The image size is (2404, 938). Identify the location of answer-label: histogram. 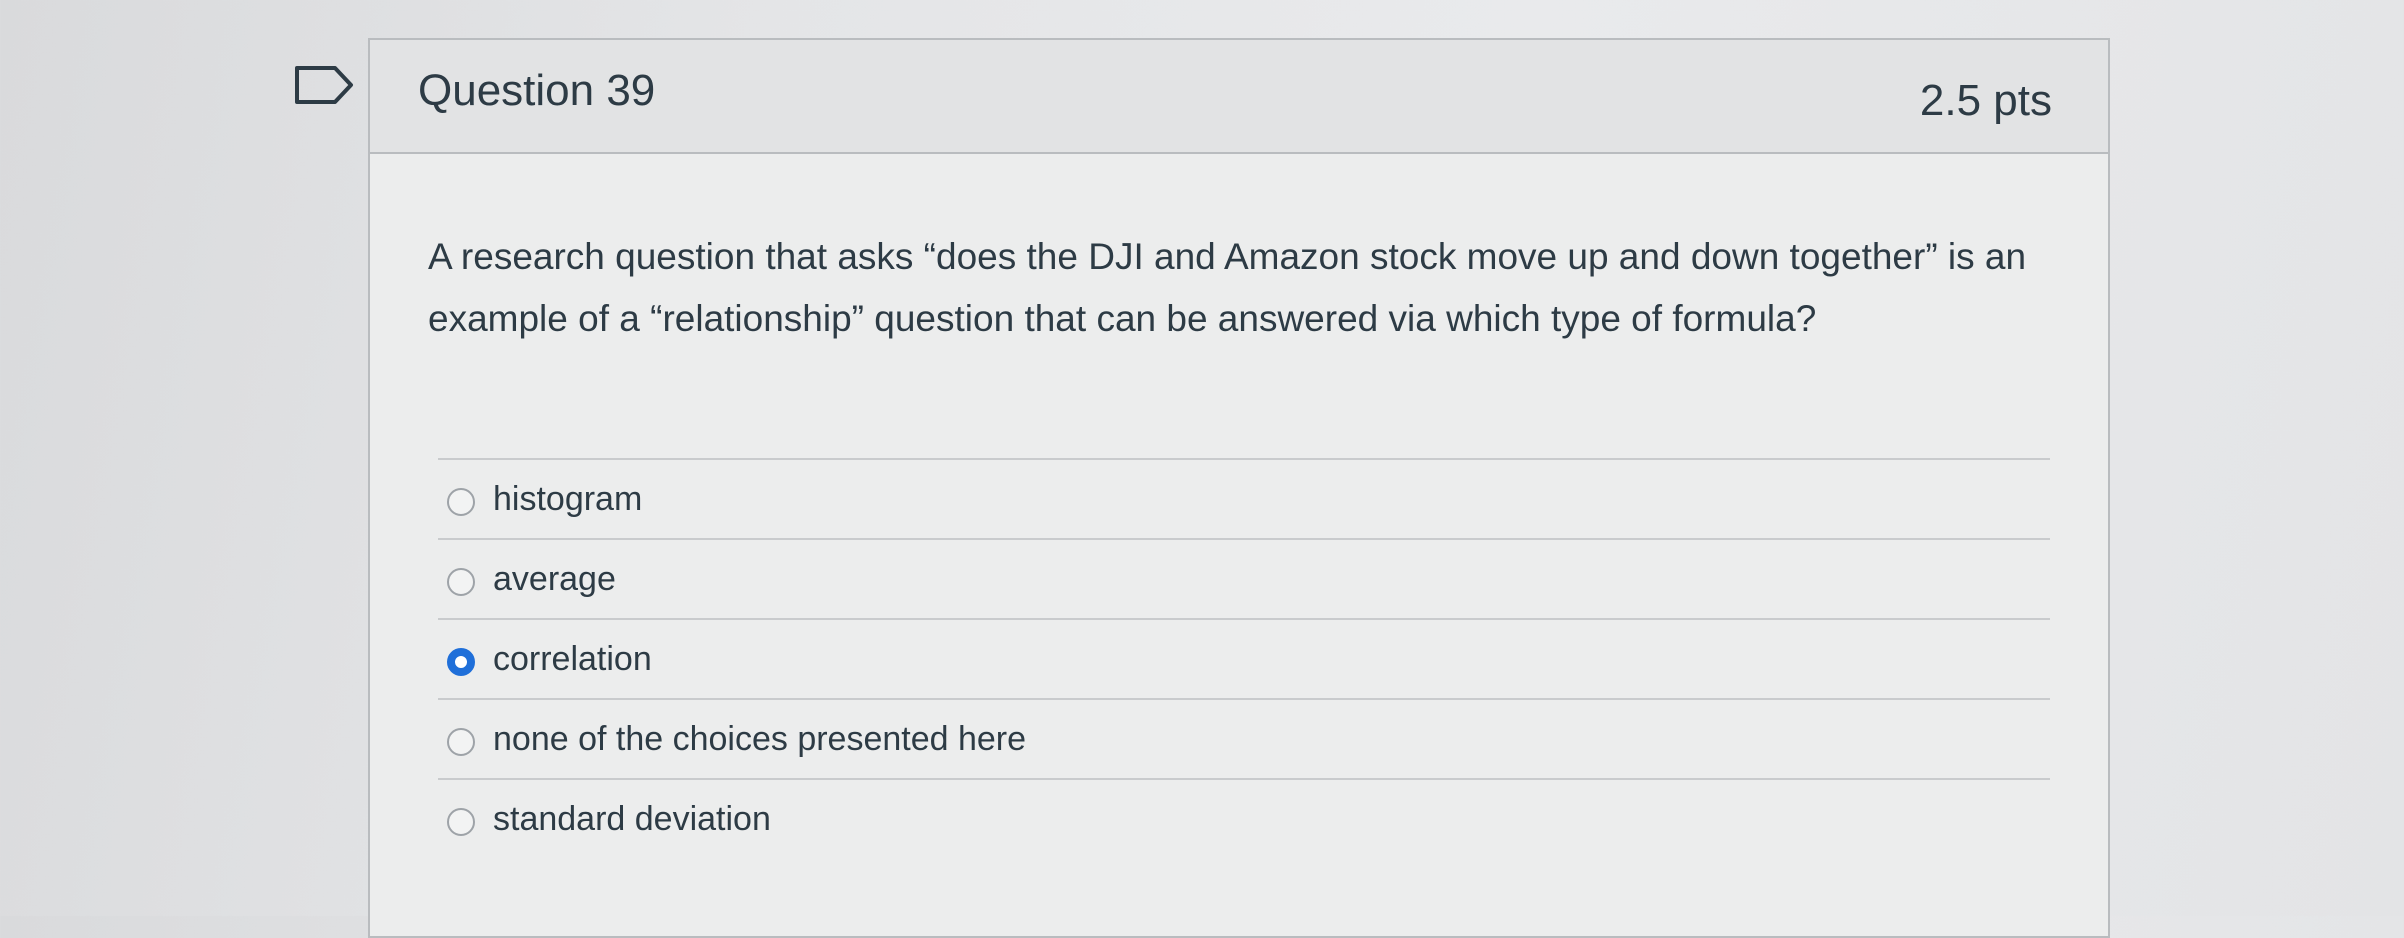
(567, 499).